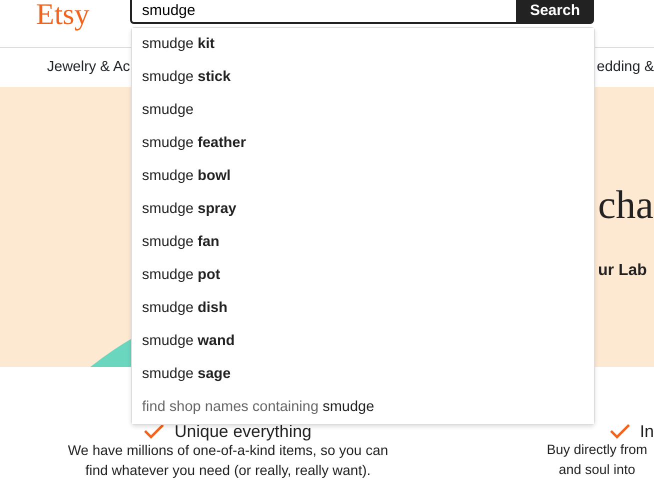  Describe the element at coordinates (625, 67) in the screenshot. I see `category-link: edding &` at that location.